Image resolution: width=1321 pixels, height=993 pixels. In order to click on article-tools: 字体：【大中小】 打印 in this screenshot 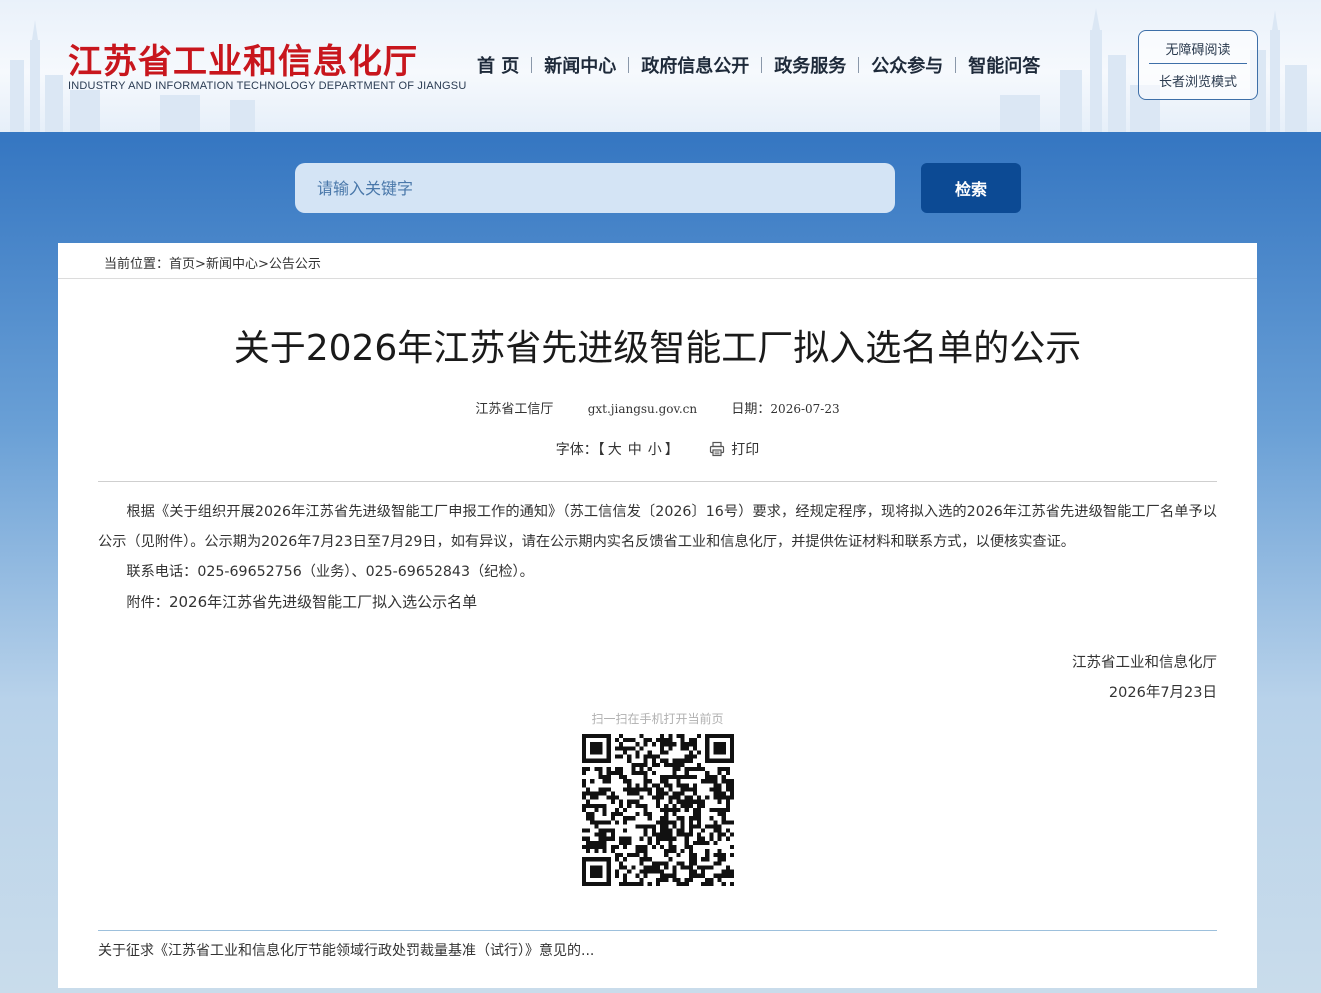, I will do `click(657, 449)`.